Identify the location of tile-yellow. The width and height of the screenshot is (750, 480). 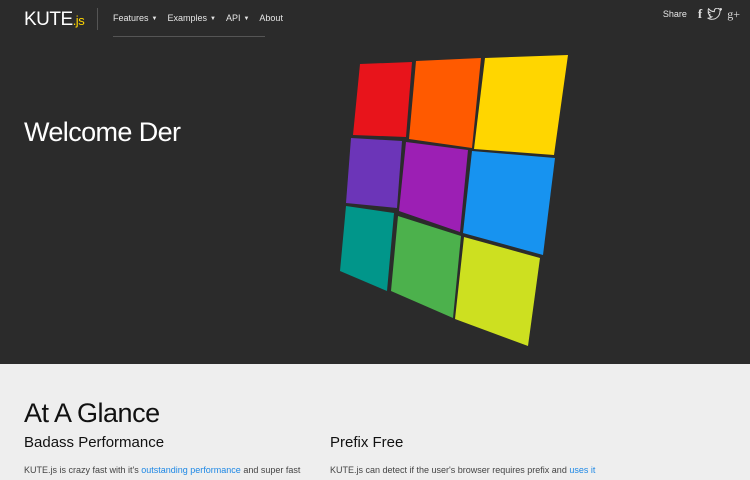
(521, 105).